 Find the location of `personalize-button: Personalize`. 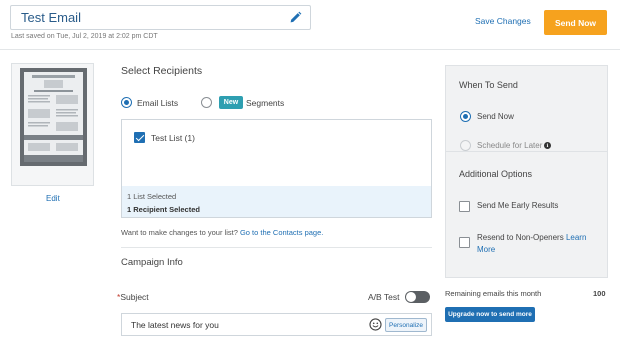

personalize-button: Personalize is located at coordinates (406, 325).